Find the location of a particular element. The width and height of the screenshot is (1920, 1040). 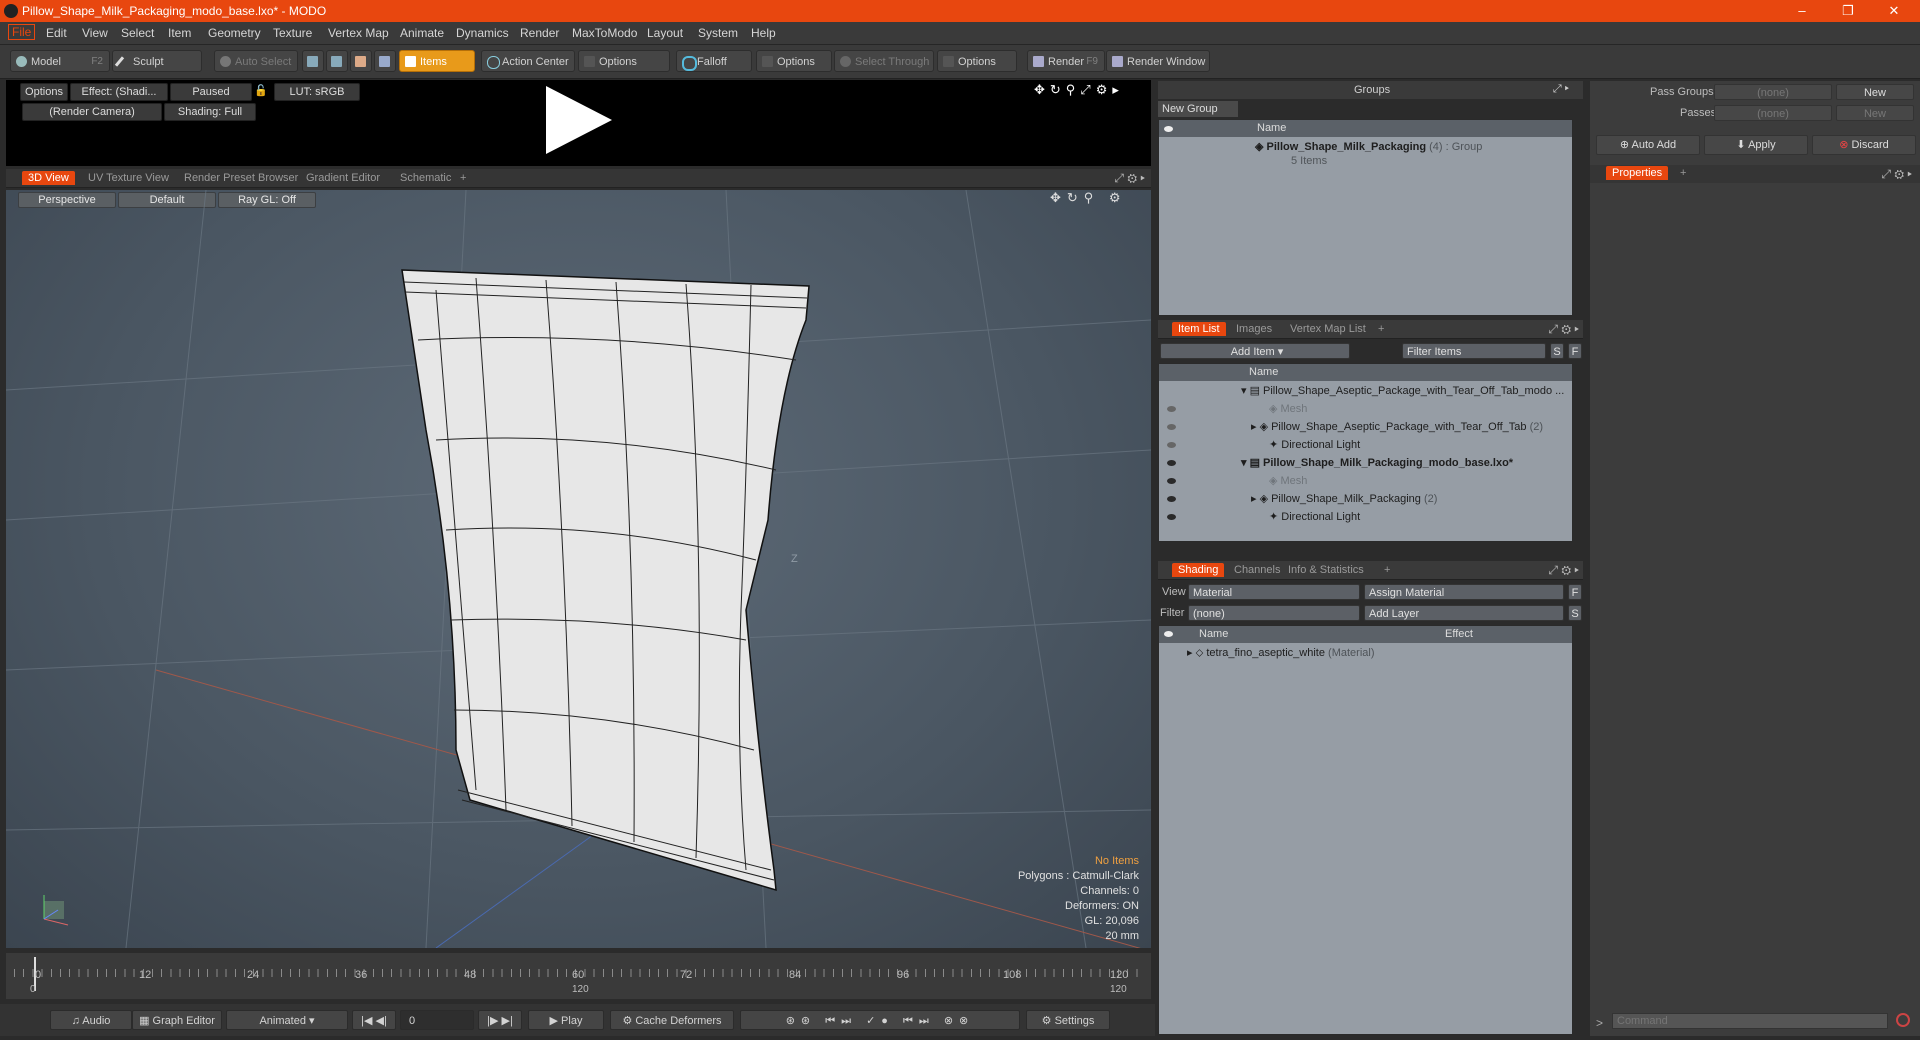

filter-dropdown: (none) is located at coordinates (1274, 613).